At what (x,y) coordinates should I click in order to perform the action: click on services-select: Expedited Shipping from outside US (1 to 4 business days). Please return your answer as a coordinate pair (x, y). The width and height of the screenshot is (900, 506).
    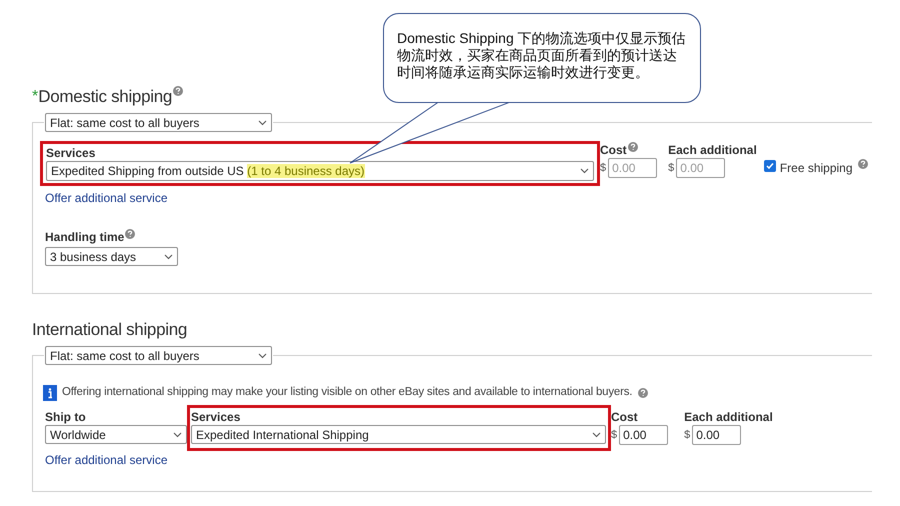
    Looking at the image, I should click on (320, 171).